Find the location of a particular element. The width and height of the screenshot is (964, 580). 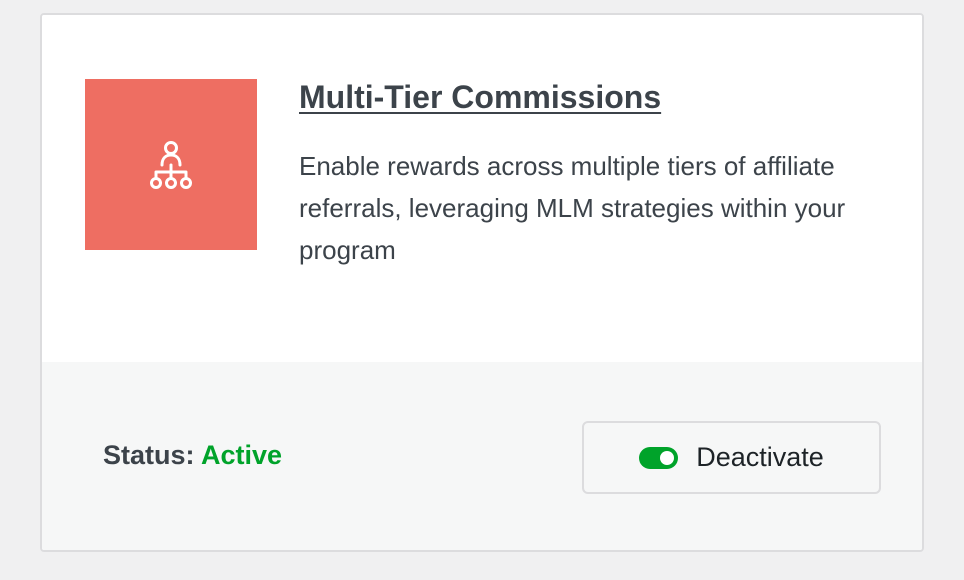

hierarchy-icon is located at coordinates (171, 164).